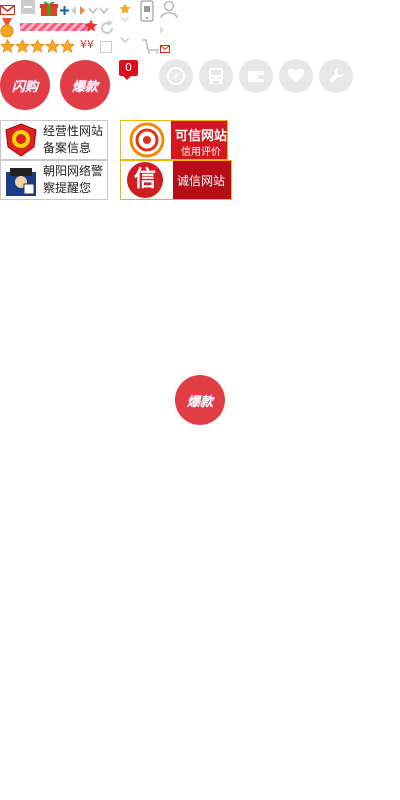 This screenshot has width=400, height=800. I want to click on rating-stars, so click(39, 46).